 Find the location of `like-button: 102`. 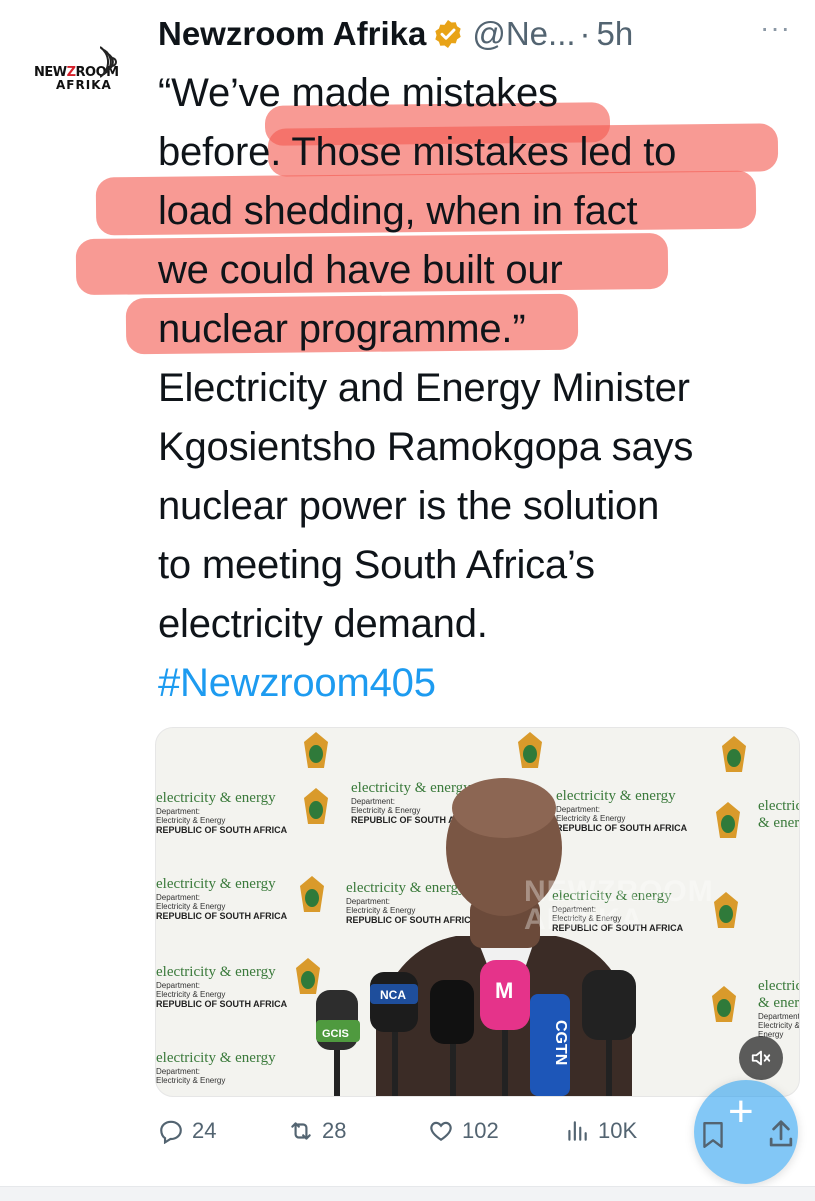

like-button: 102 is located at coordinates (463, 1131).